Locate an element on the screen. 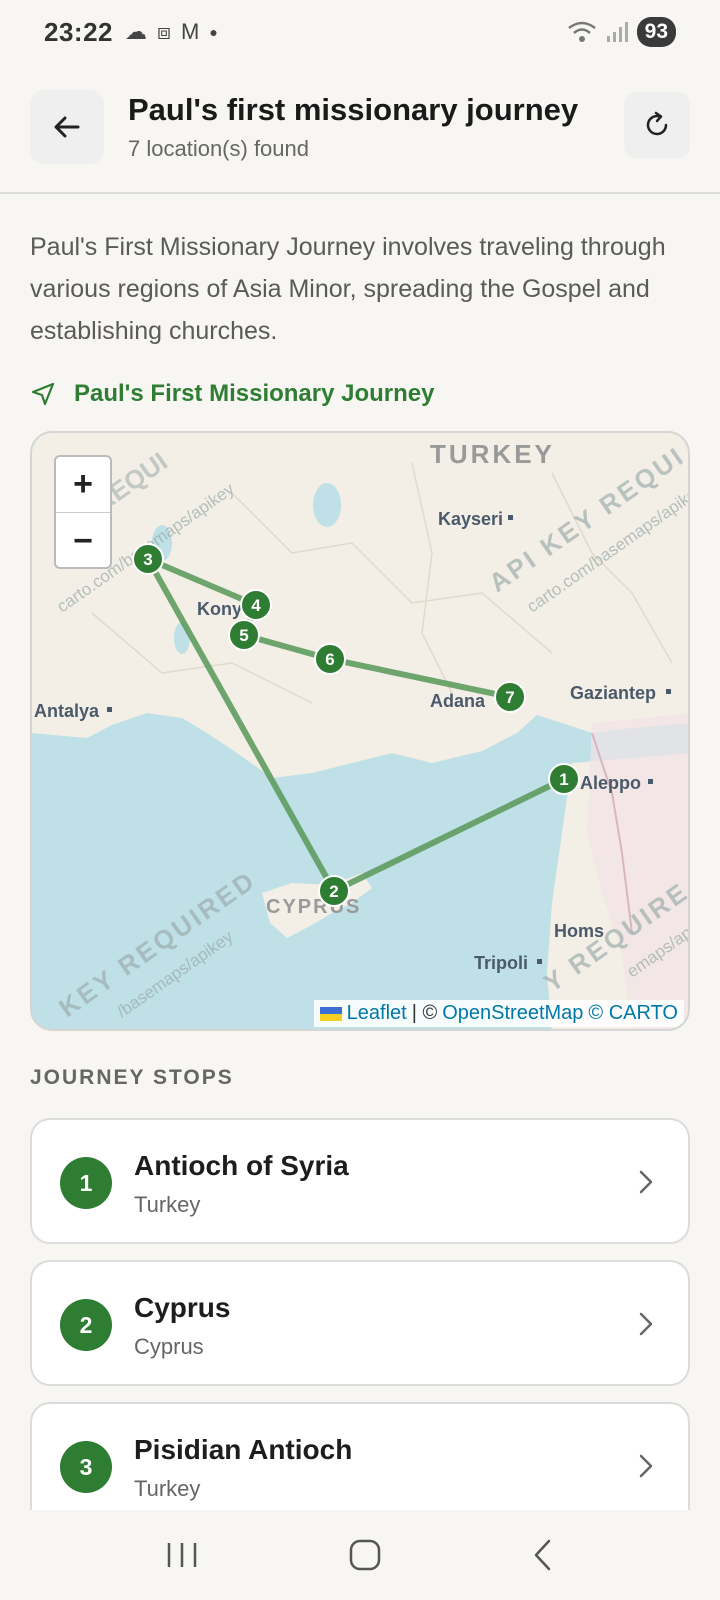 This screenshot has height=1600, width=720. status-time: 23:22 is located at coordinates (78, 31).